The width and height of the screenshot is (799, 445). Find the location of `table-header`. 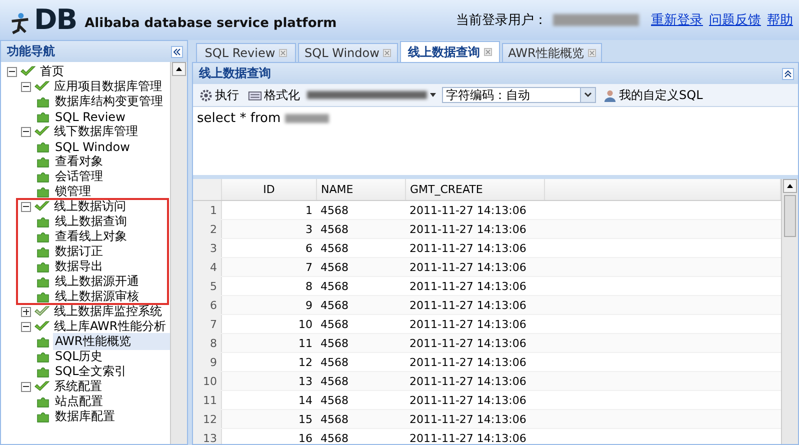

table-header is located at coordinates (207, 189).